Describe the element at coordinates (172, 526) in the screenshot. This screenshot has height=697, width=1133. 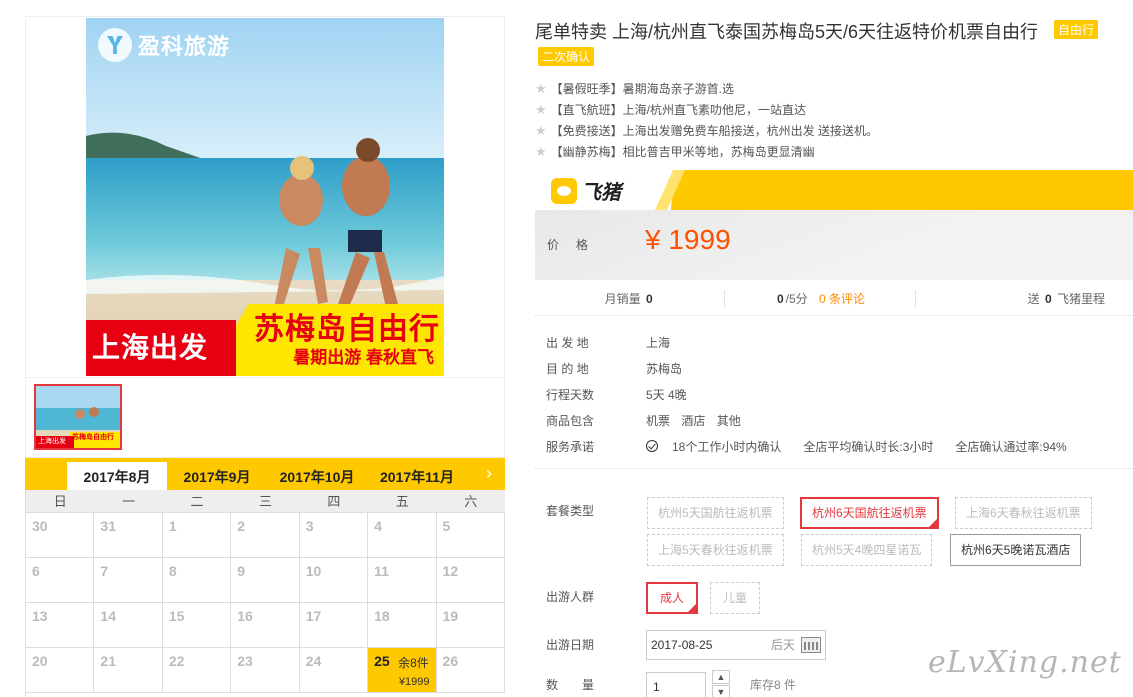
I see `calendar-day-number: 1` at that location.